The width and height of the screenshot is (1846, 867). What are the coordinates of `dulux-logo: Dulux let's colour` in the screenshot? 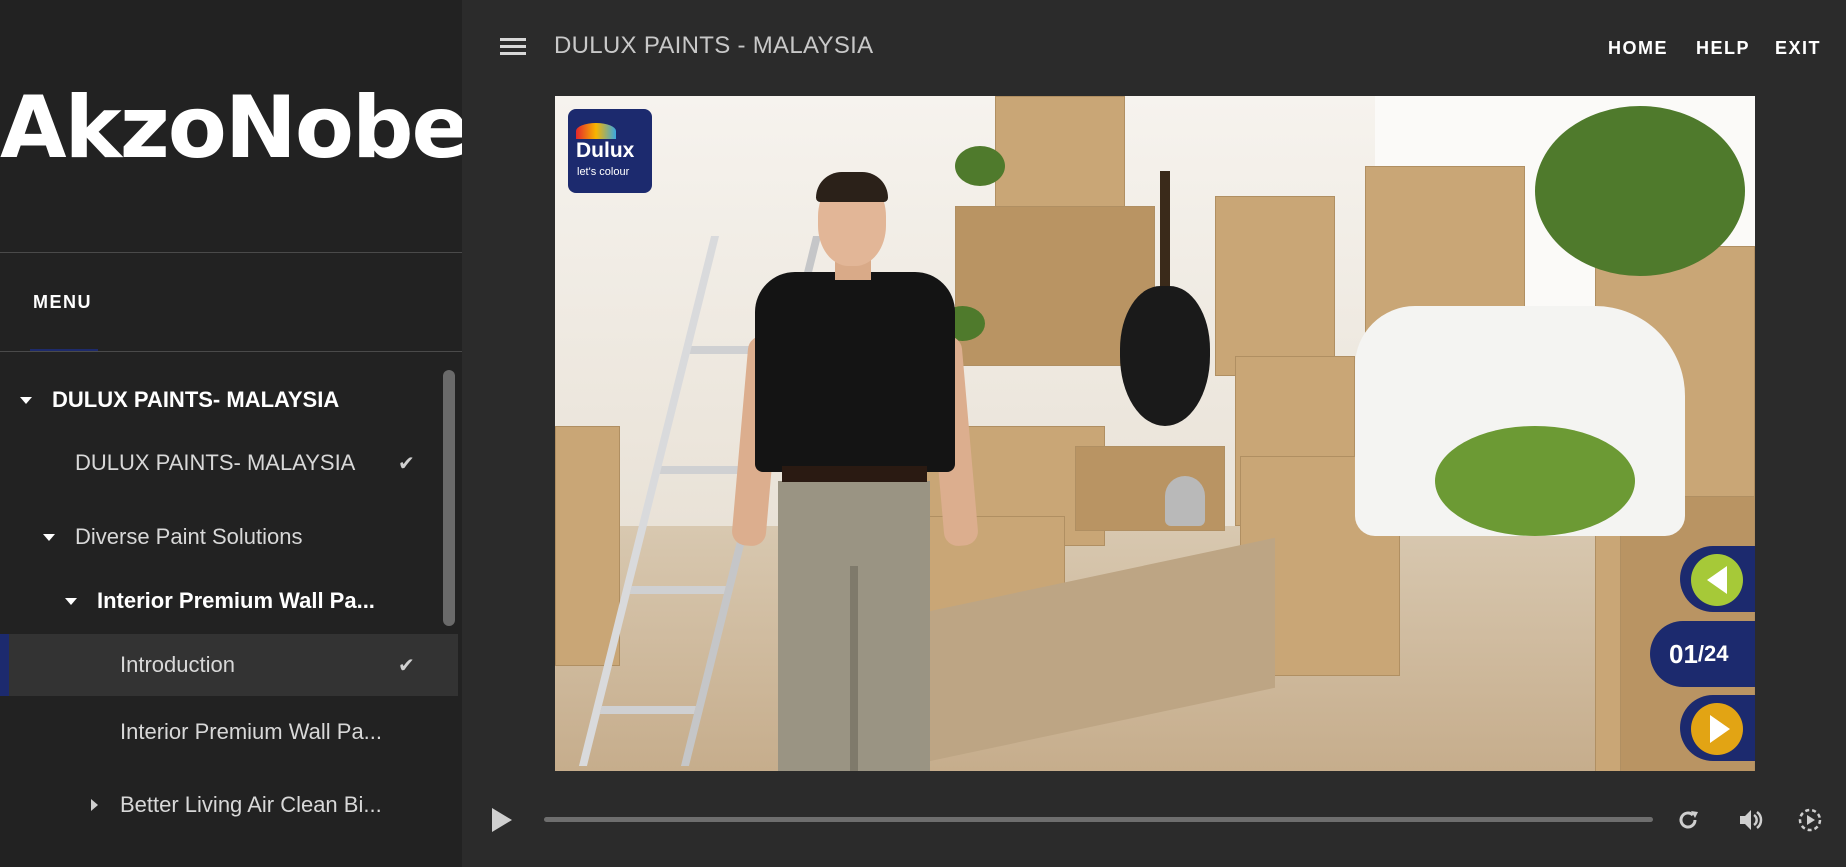 It's located at (610, 151).